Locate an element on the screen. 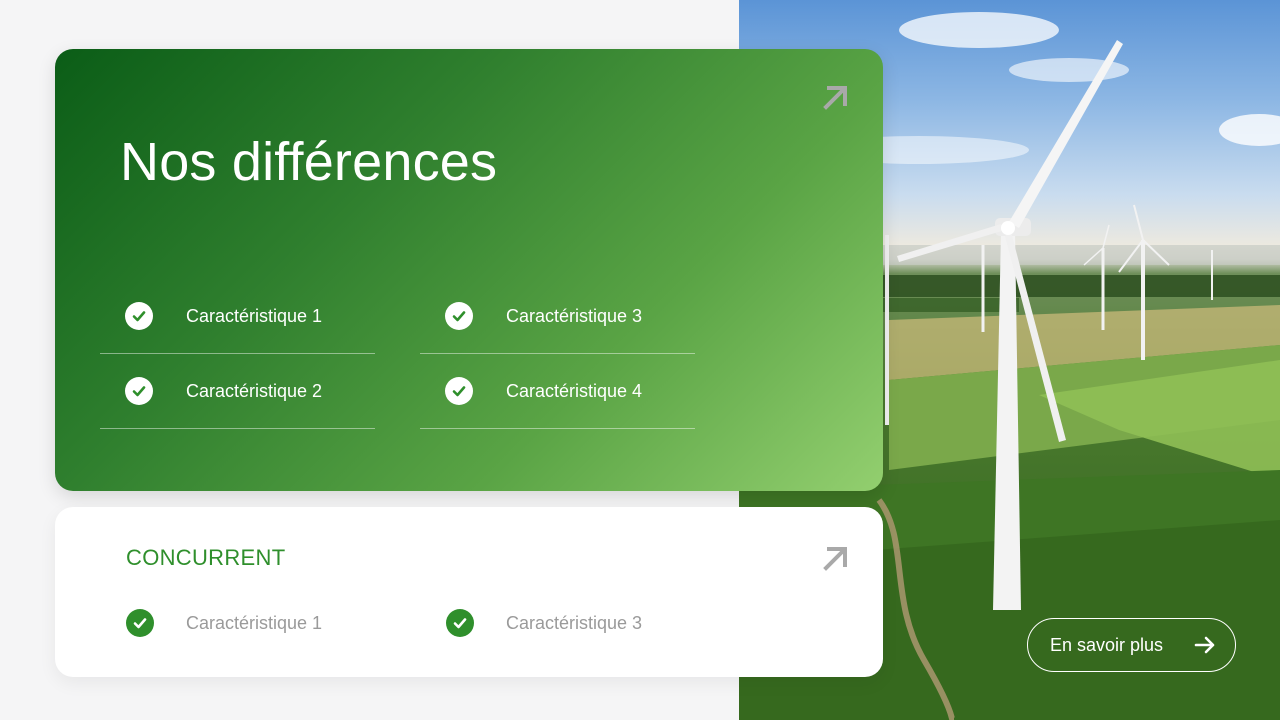 This screenshot has width=1280, height=720. feature-label: Caractéristique 2 is located at coordinates (254, 390).